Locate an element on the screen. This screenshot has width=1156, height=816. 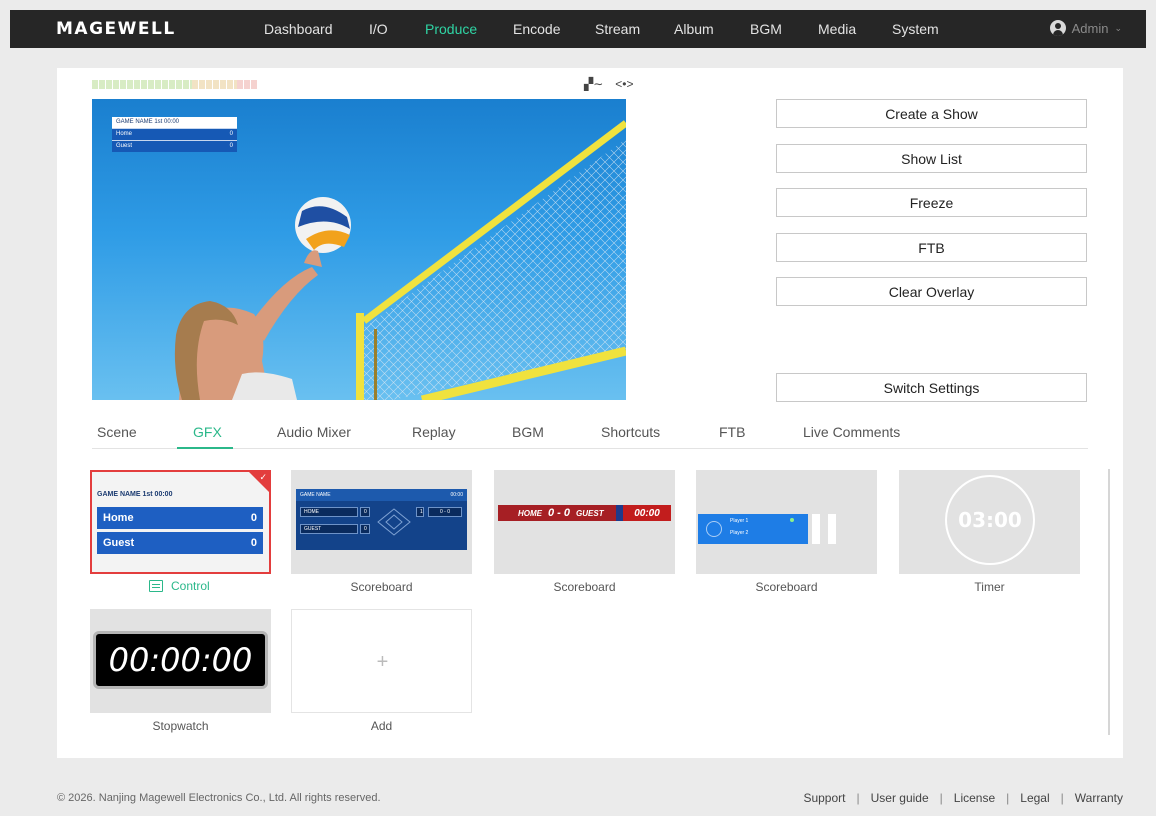
check-icon: ✓ is located at coordinates (263, 477).